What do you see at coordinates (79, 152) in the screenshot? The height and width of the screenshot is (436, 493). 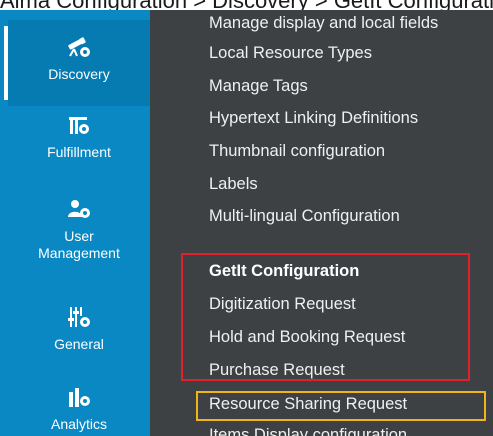 I see `sidebar-item-label: Fulfillment` at bounding box center [79, 152].